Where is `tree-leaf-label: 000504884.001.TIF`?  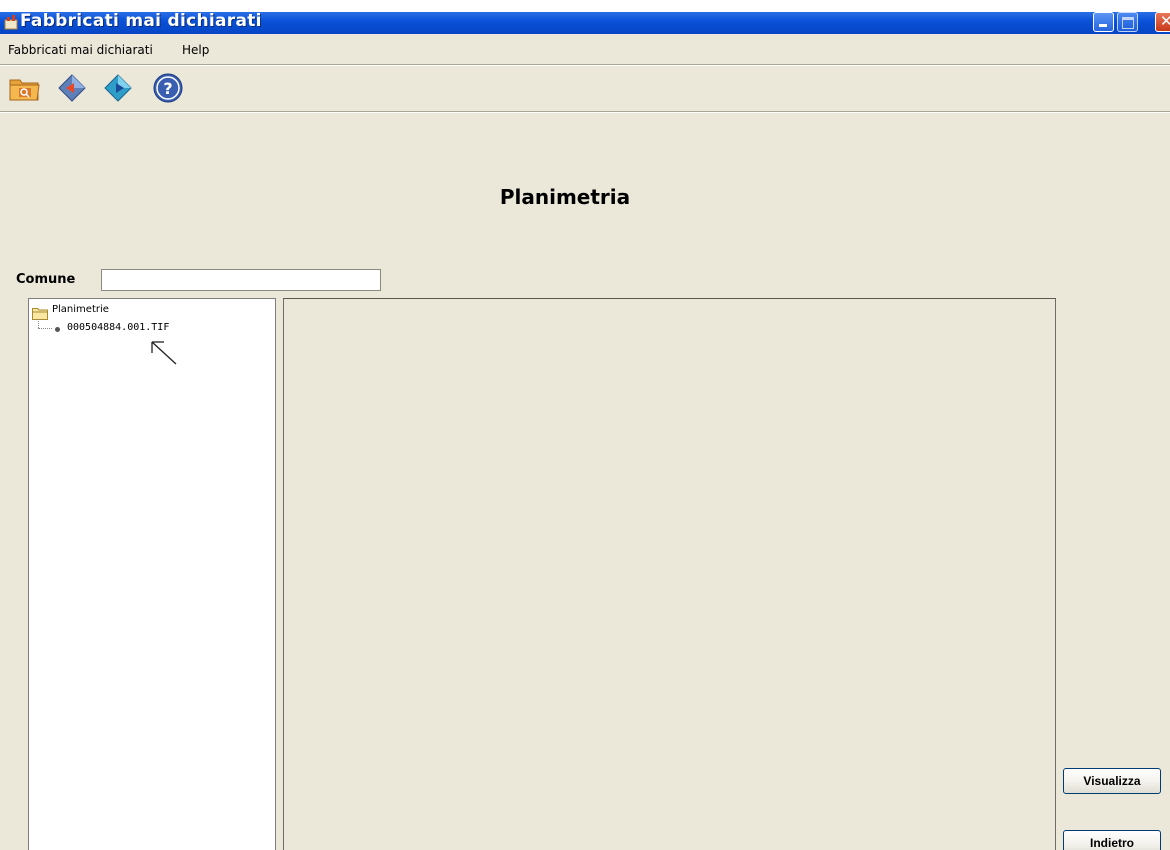 tree-leaf-label: 000504884.001.TIF is located at coordinates (118, 327).